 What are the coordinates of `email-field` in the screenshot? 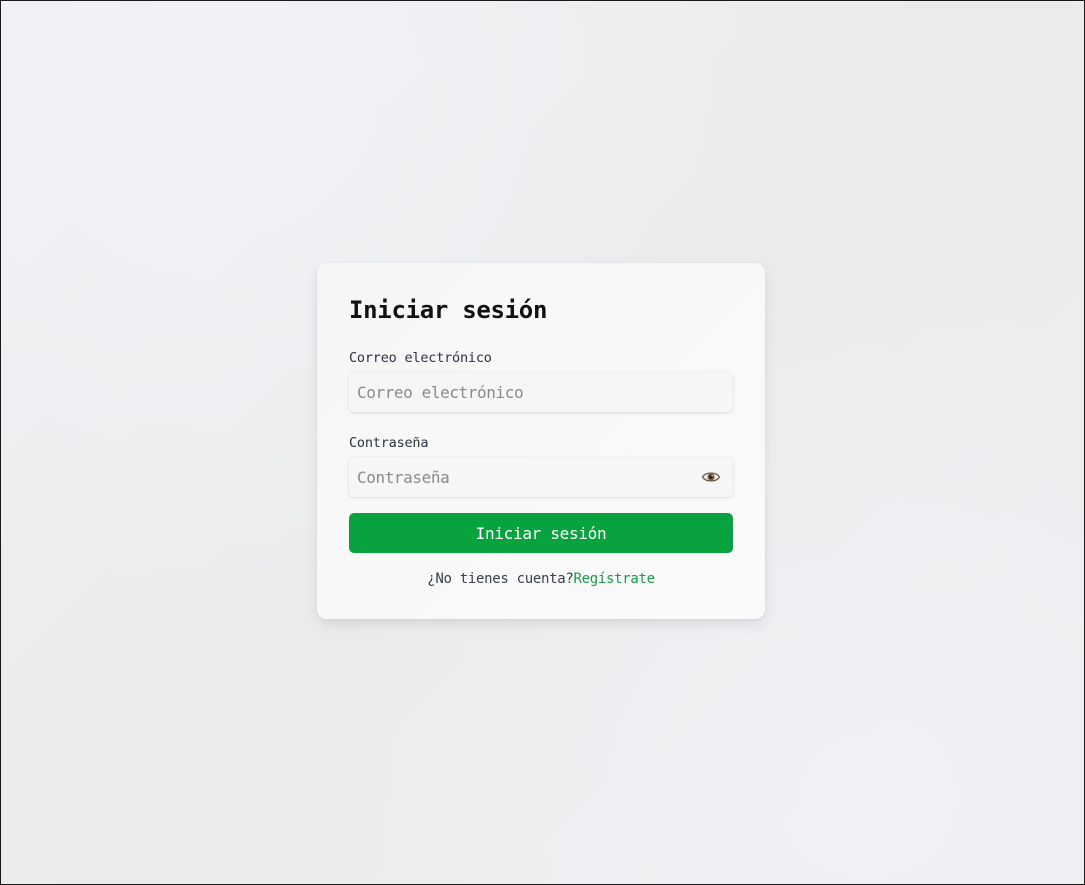 It's located at (541, 392).